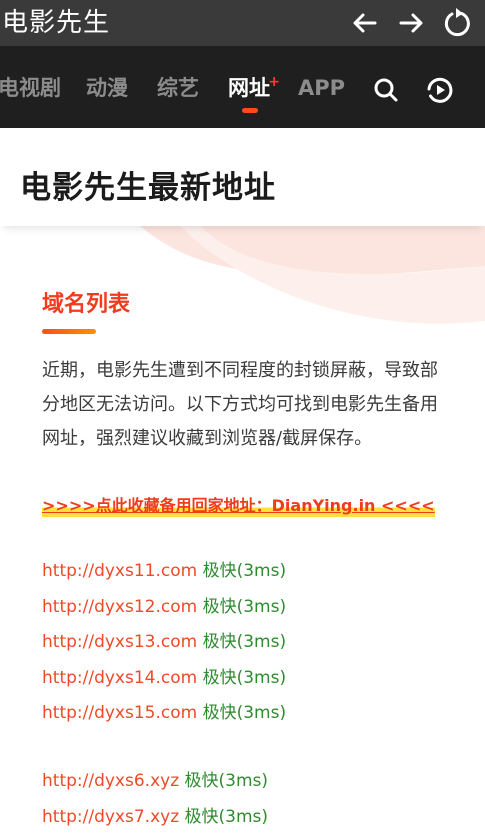  I want to click on link-row: http://dyxs7.xyz 极快(3ms), so click(155, 820).